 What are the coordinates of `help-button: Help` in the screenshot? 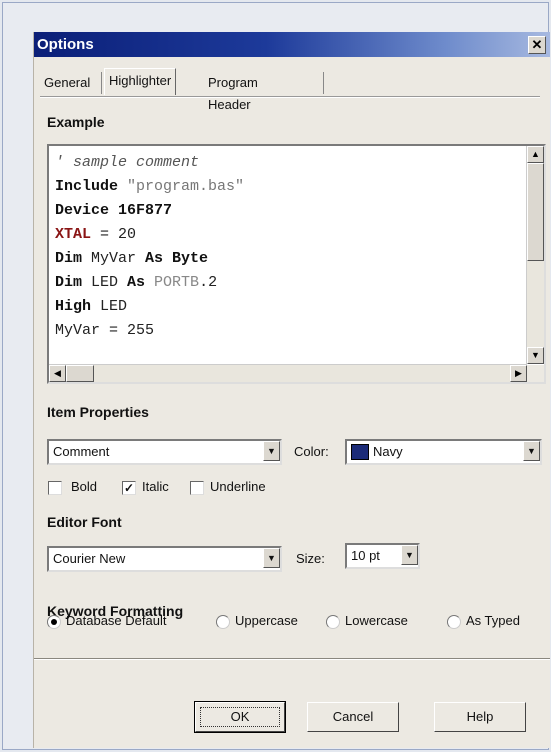 It's located at (480, 717).